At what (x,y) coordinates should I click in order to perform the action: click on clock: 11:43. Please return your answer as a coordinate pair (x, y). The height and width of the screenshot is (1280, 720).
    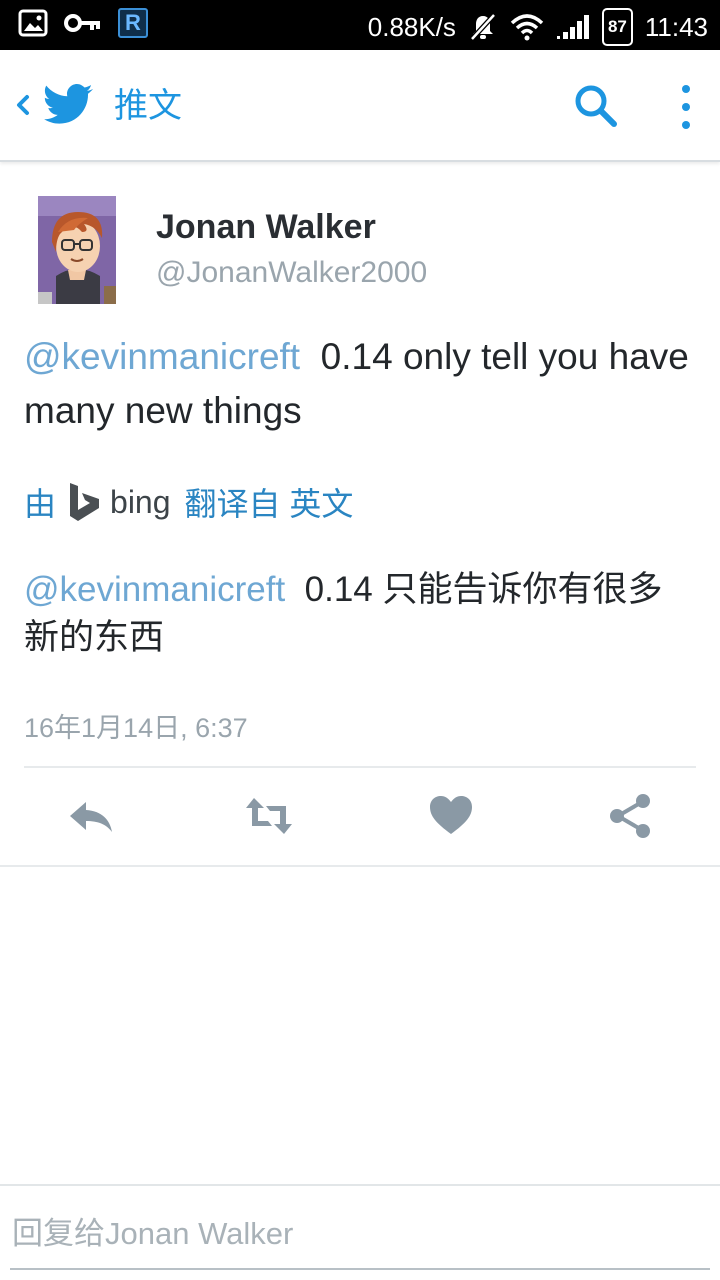
    Looking at the image, I should click on (676, 27).